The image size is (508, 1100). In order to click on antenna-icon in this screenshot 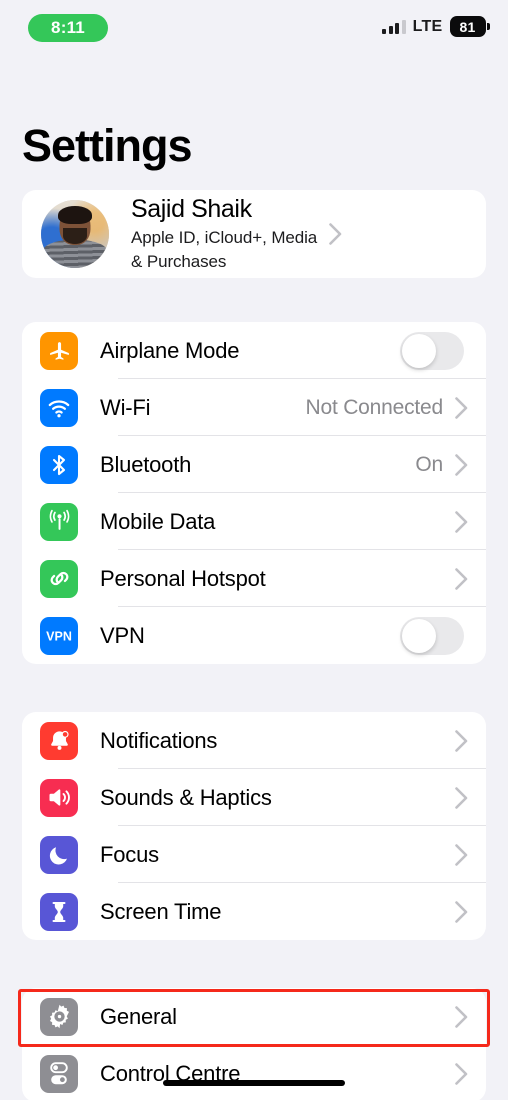, I will do `click(59, 521)`.